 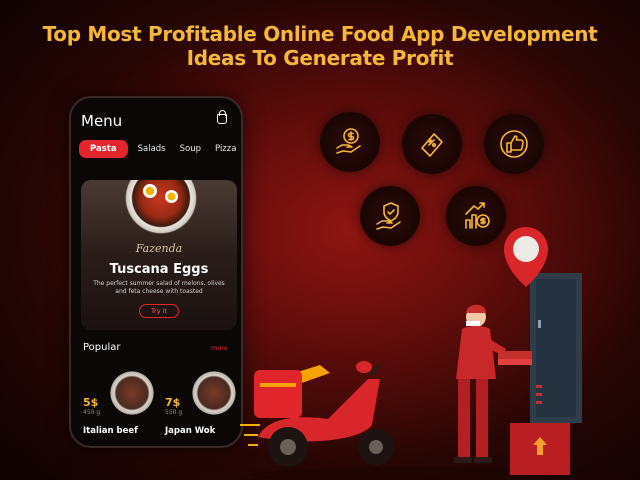 I want to click on featured-dish-image, so click(x=161, y=207).